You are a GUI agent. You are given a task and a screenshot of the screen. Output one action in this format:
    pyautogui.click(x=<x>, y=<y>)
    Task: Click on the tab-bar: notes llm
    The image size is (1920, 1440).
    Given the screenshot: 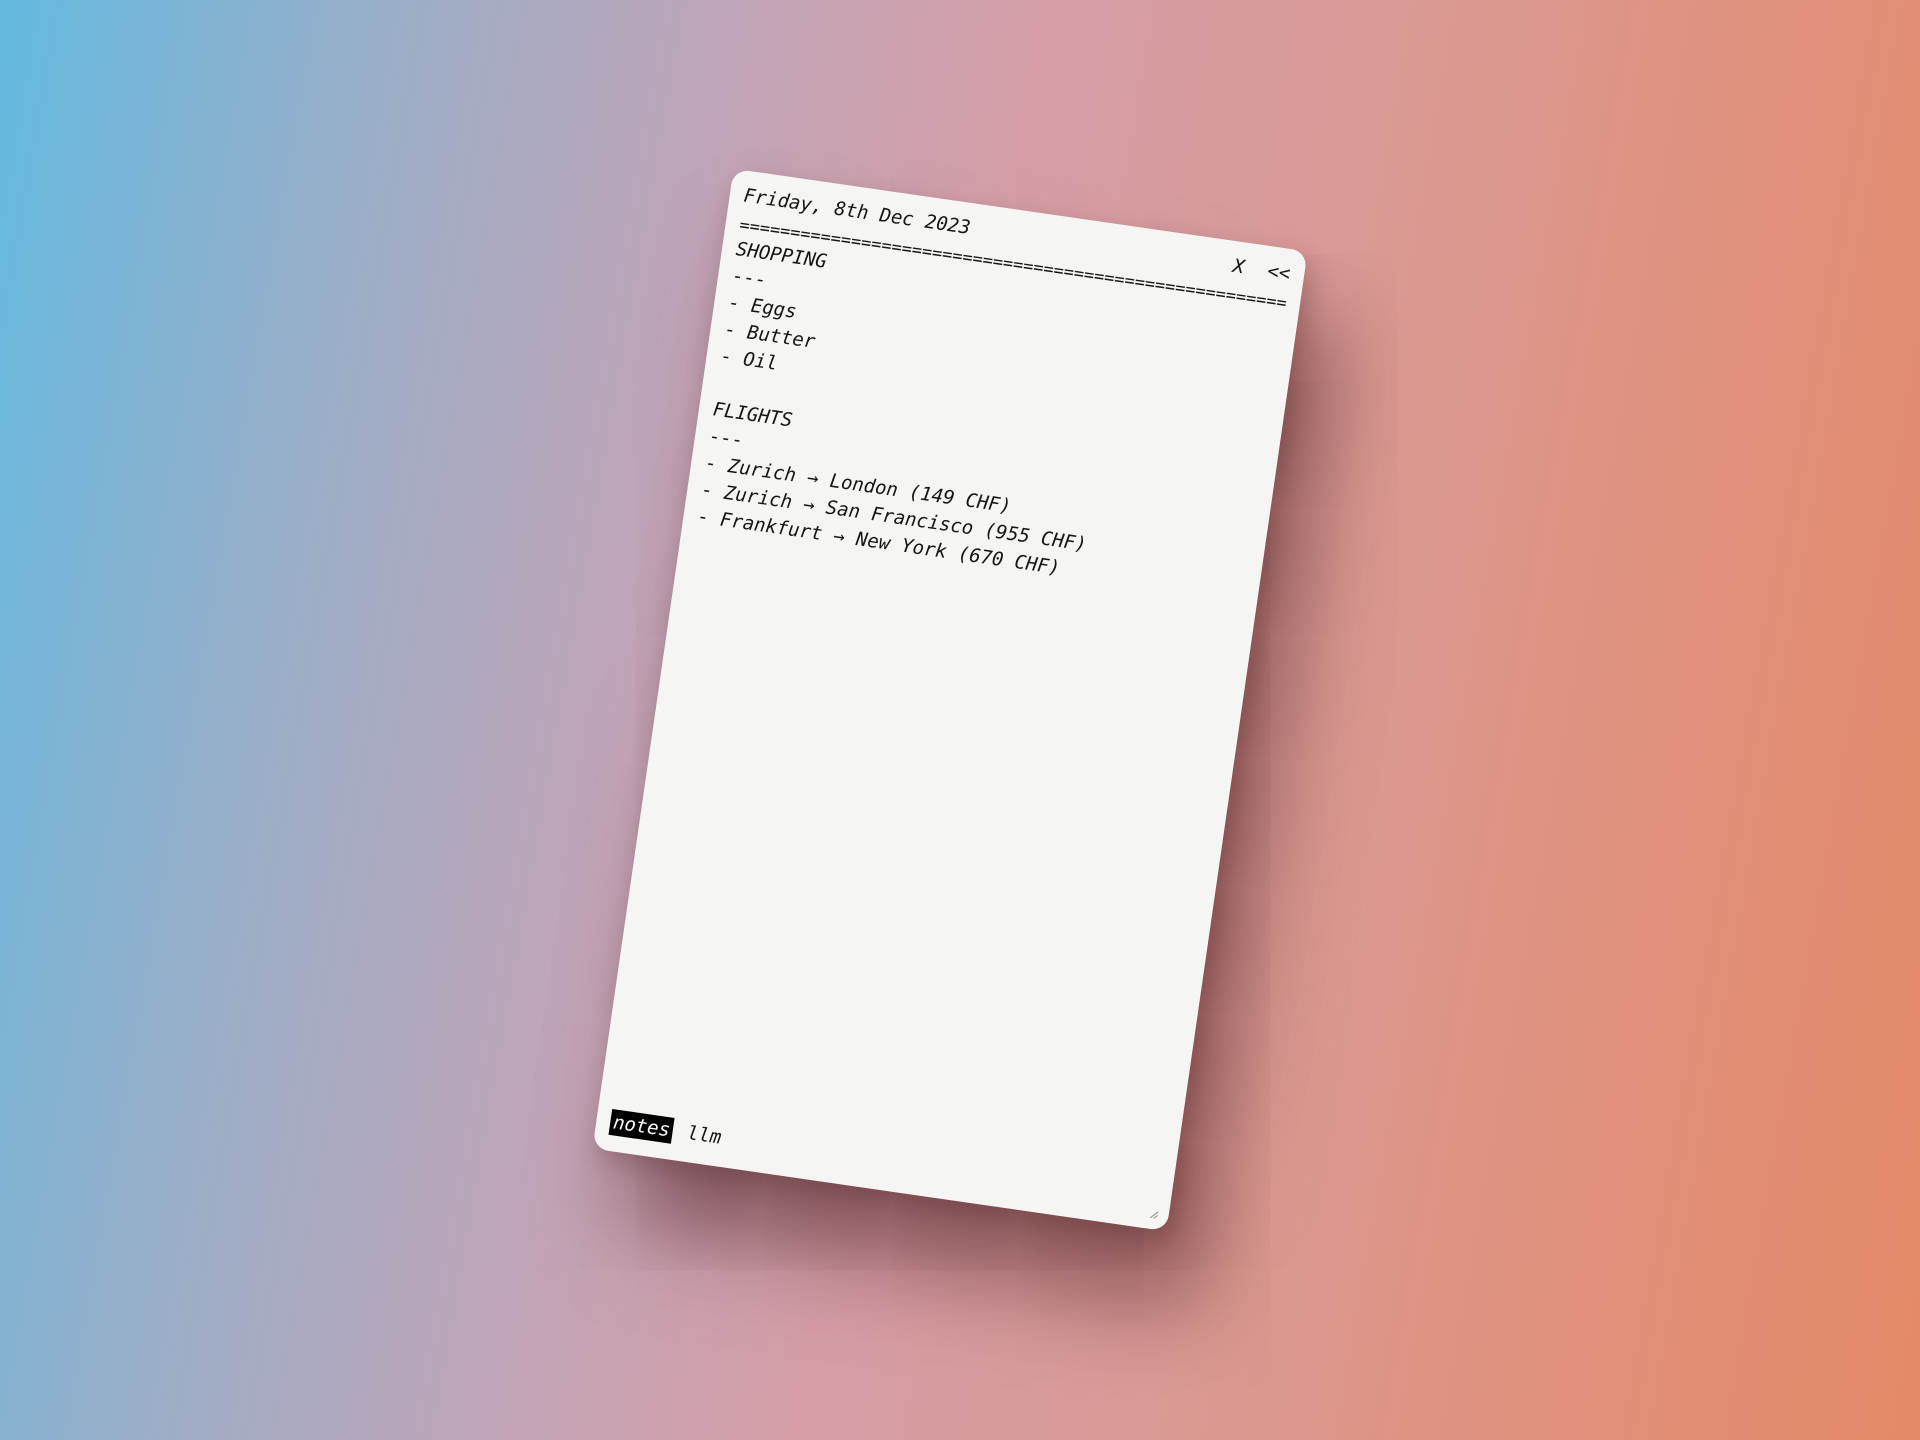 What is the action you would take?
    pyautogui.click(x=667, y=1130)
    